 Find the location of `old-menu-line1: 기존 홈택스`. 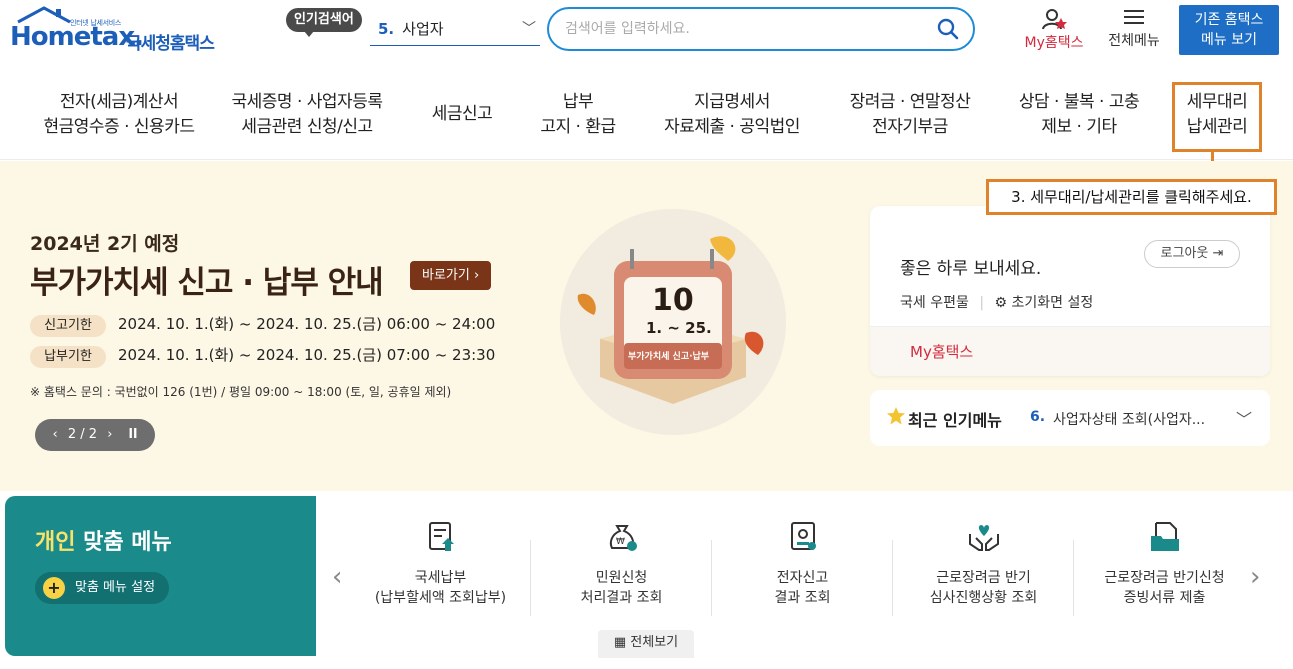

old-menu-line1: 기존 홈택스 is located at coordinates (1229, 20).